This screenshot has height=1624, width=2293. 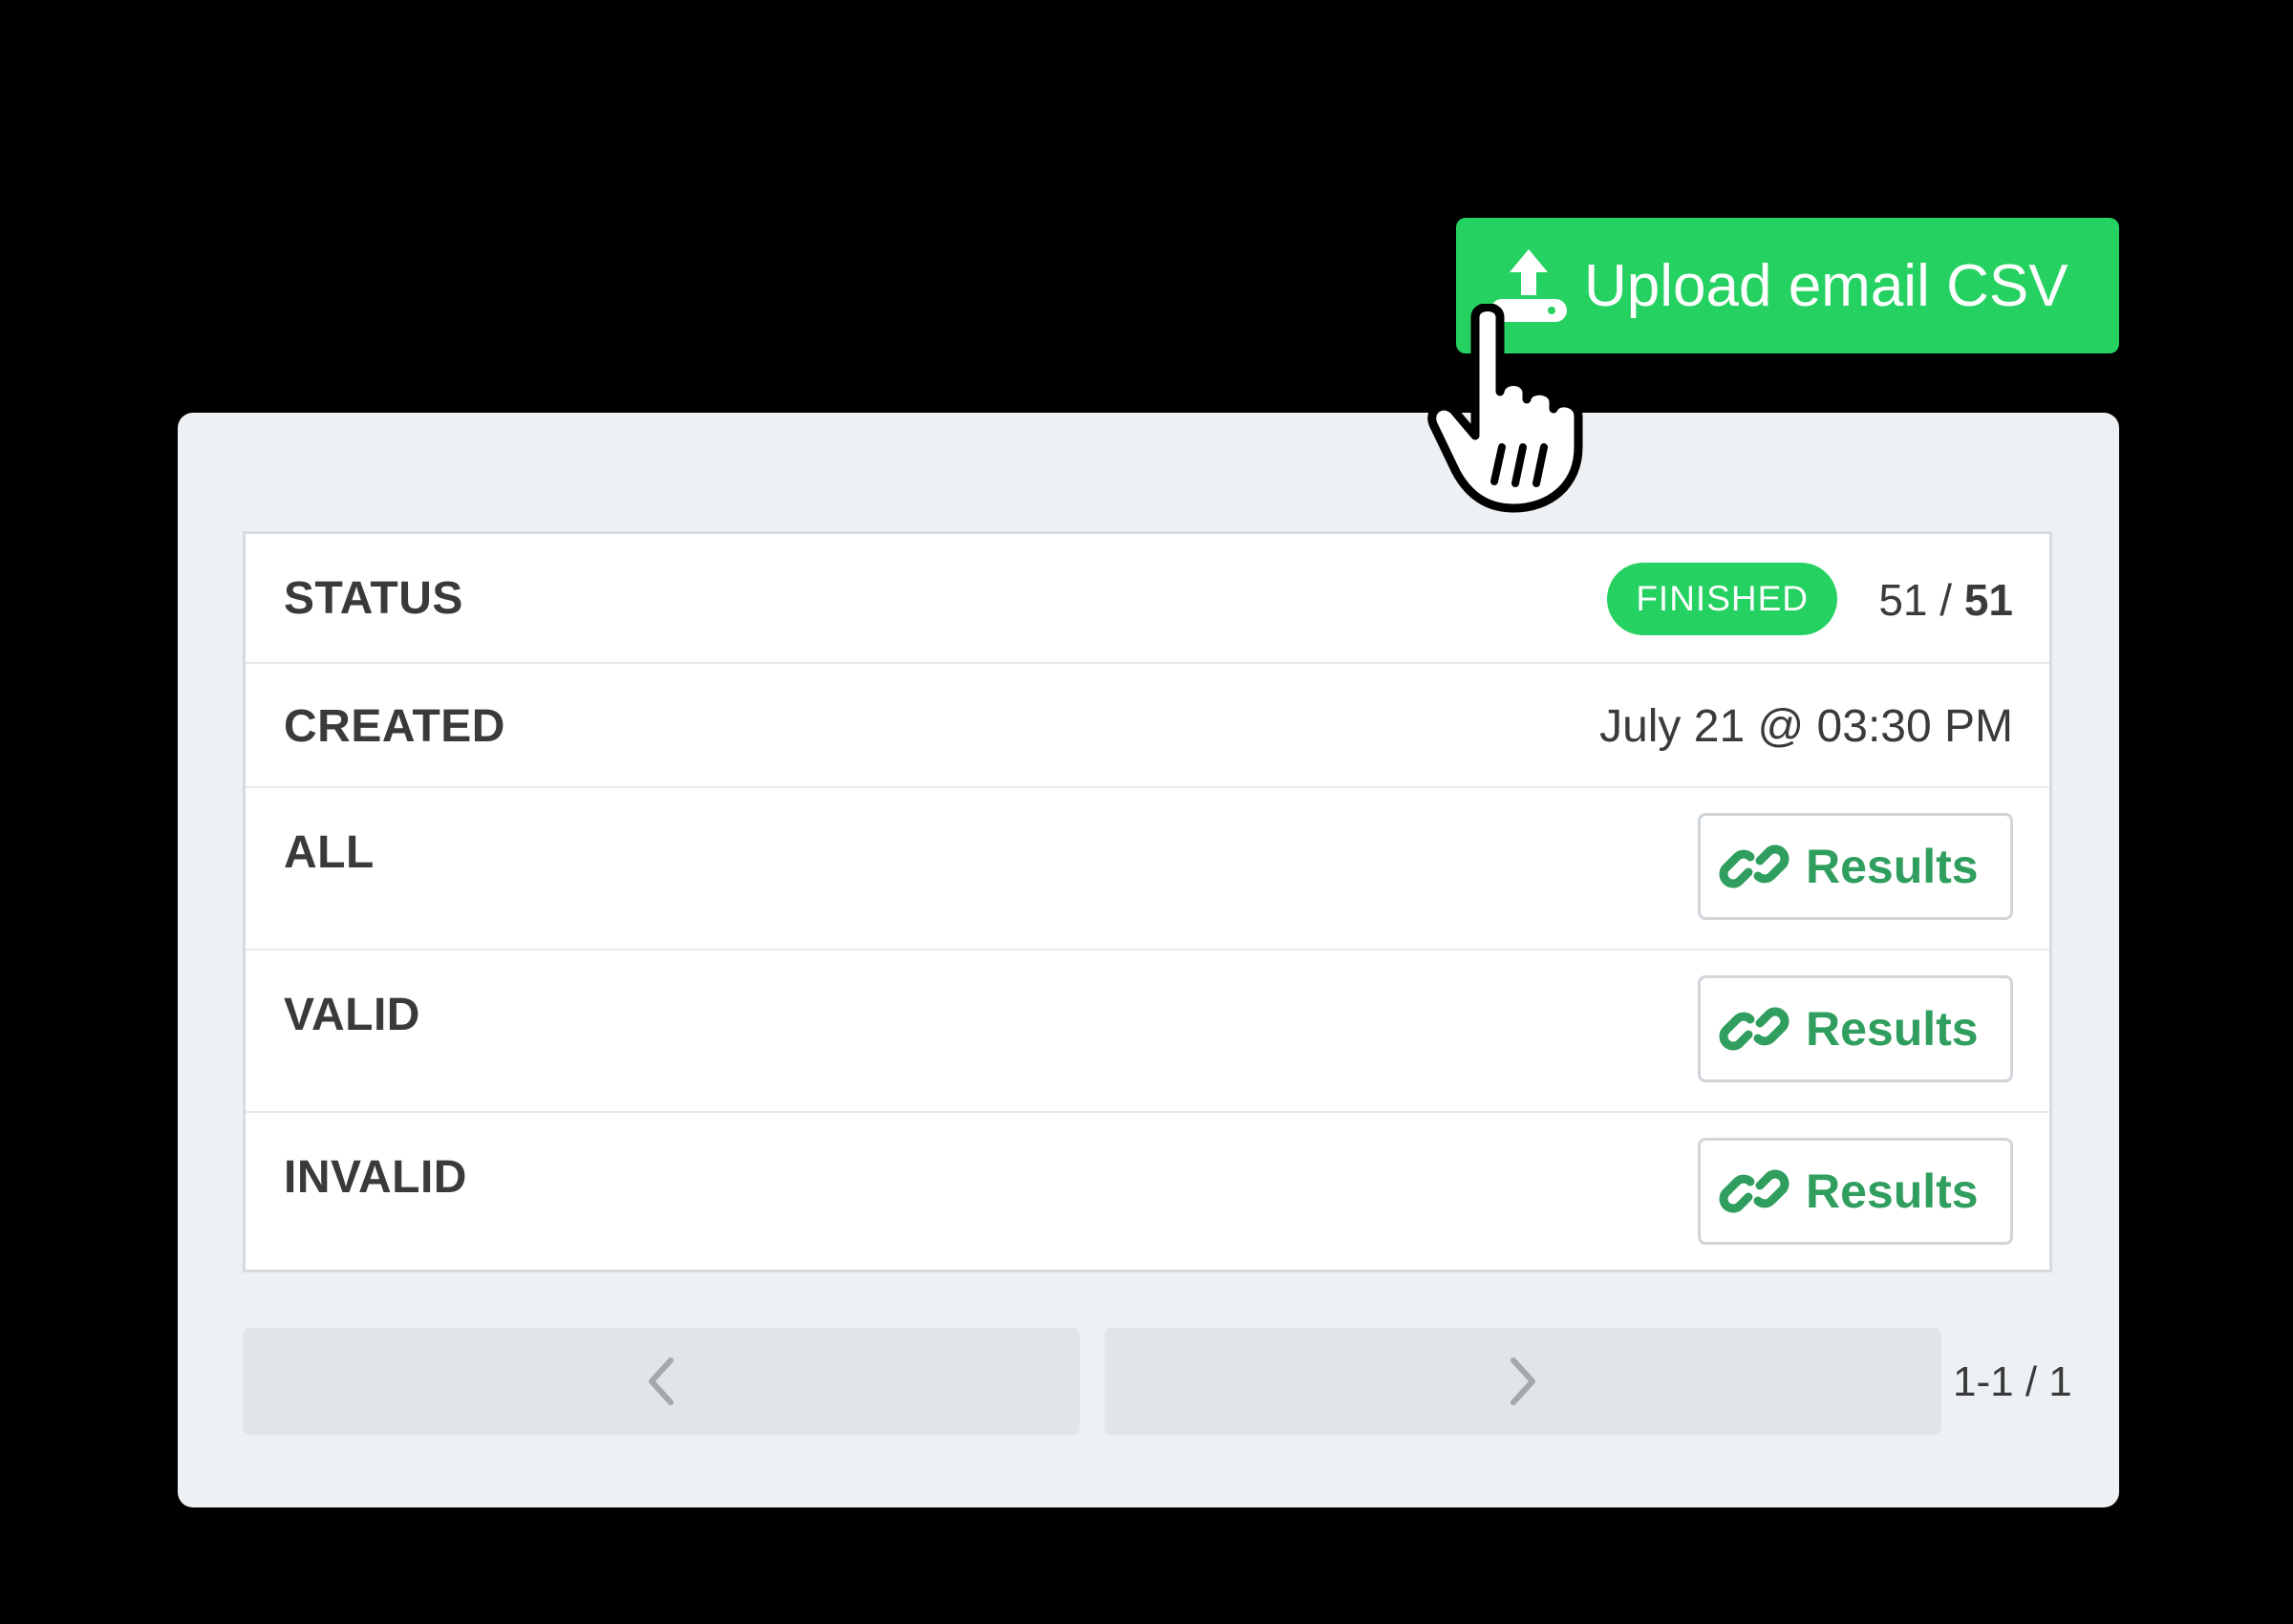 I want to click on chevron-right-icon, so click(x=1523, y=1381).